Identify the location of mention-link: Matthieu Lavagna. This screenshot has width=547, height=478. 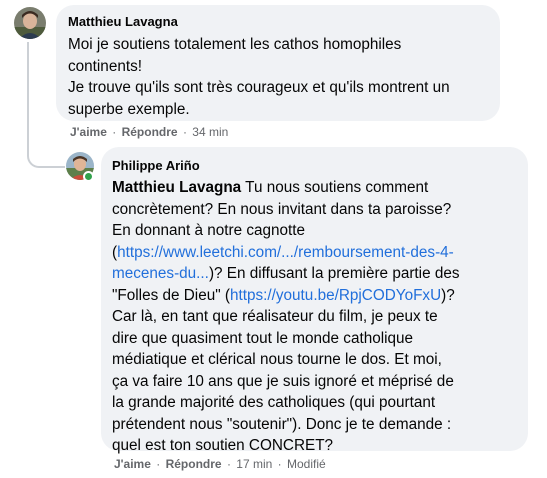
(176, 187).